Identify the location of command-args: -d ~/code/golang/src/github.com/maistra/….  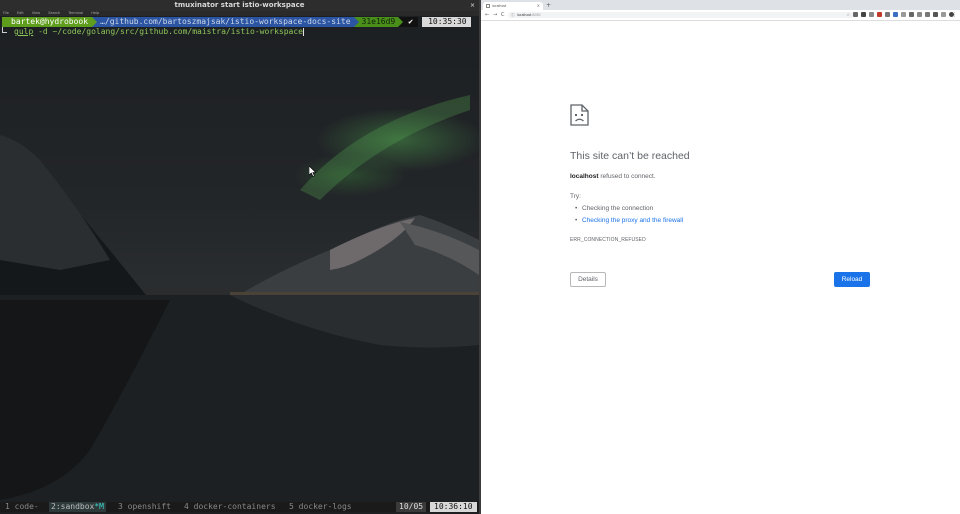
(170, 31).